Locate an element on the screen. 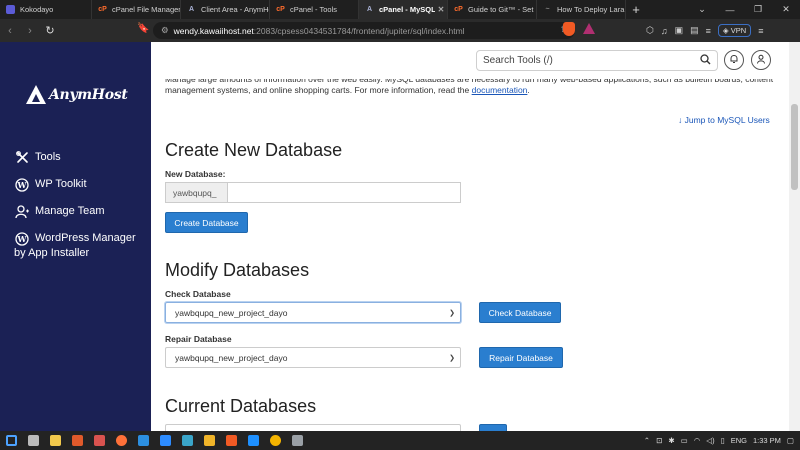  wordpress-icon: W is located at coordinates (22, 238).